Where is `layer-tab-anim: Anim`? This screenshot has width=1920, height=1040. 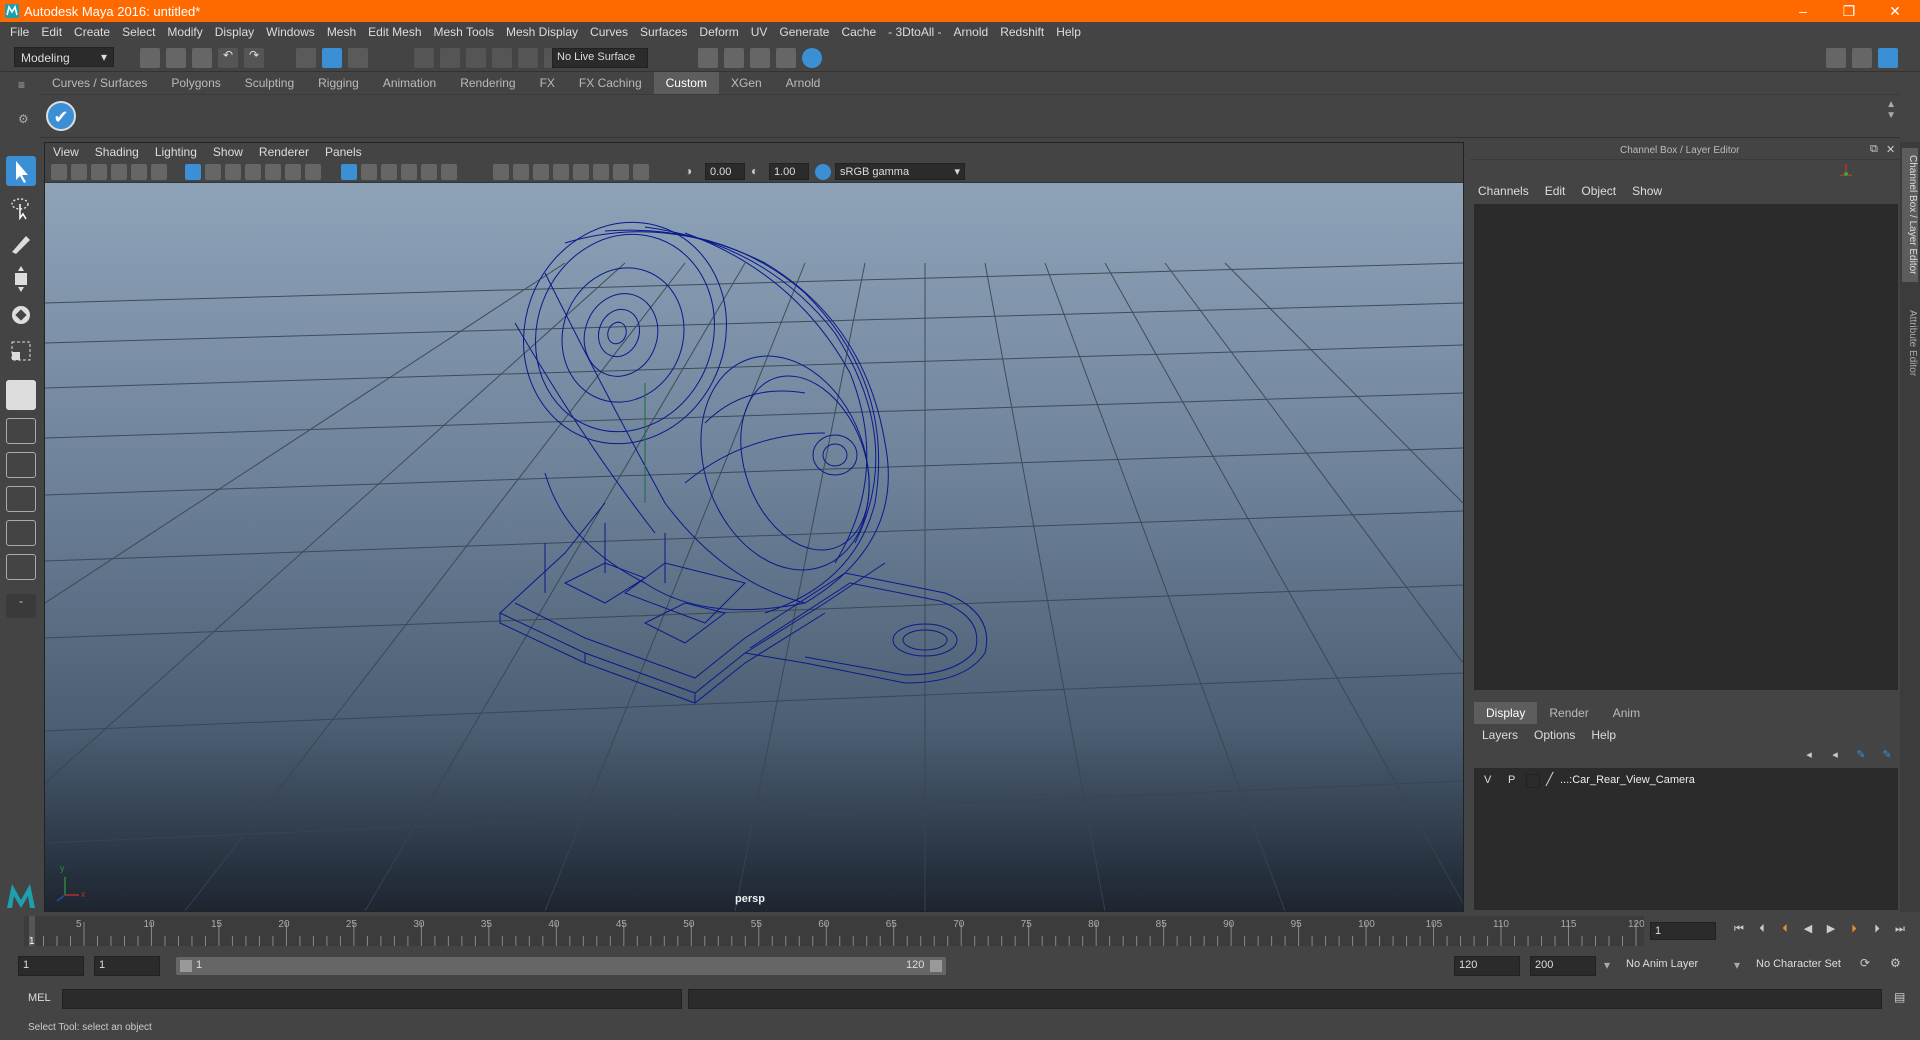
layer-tab-anim: Anim is located at coordinates (1626, 713).